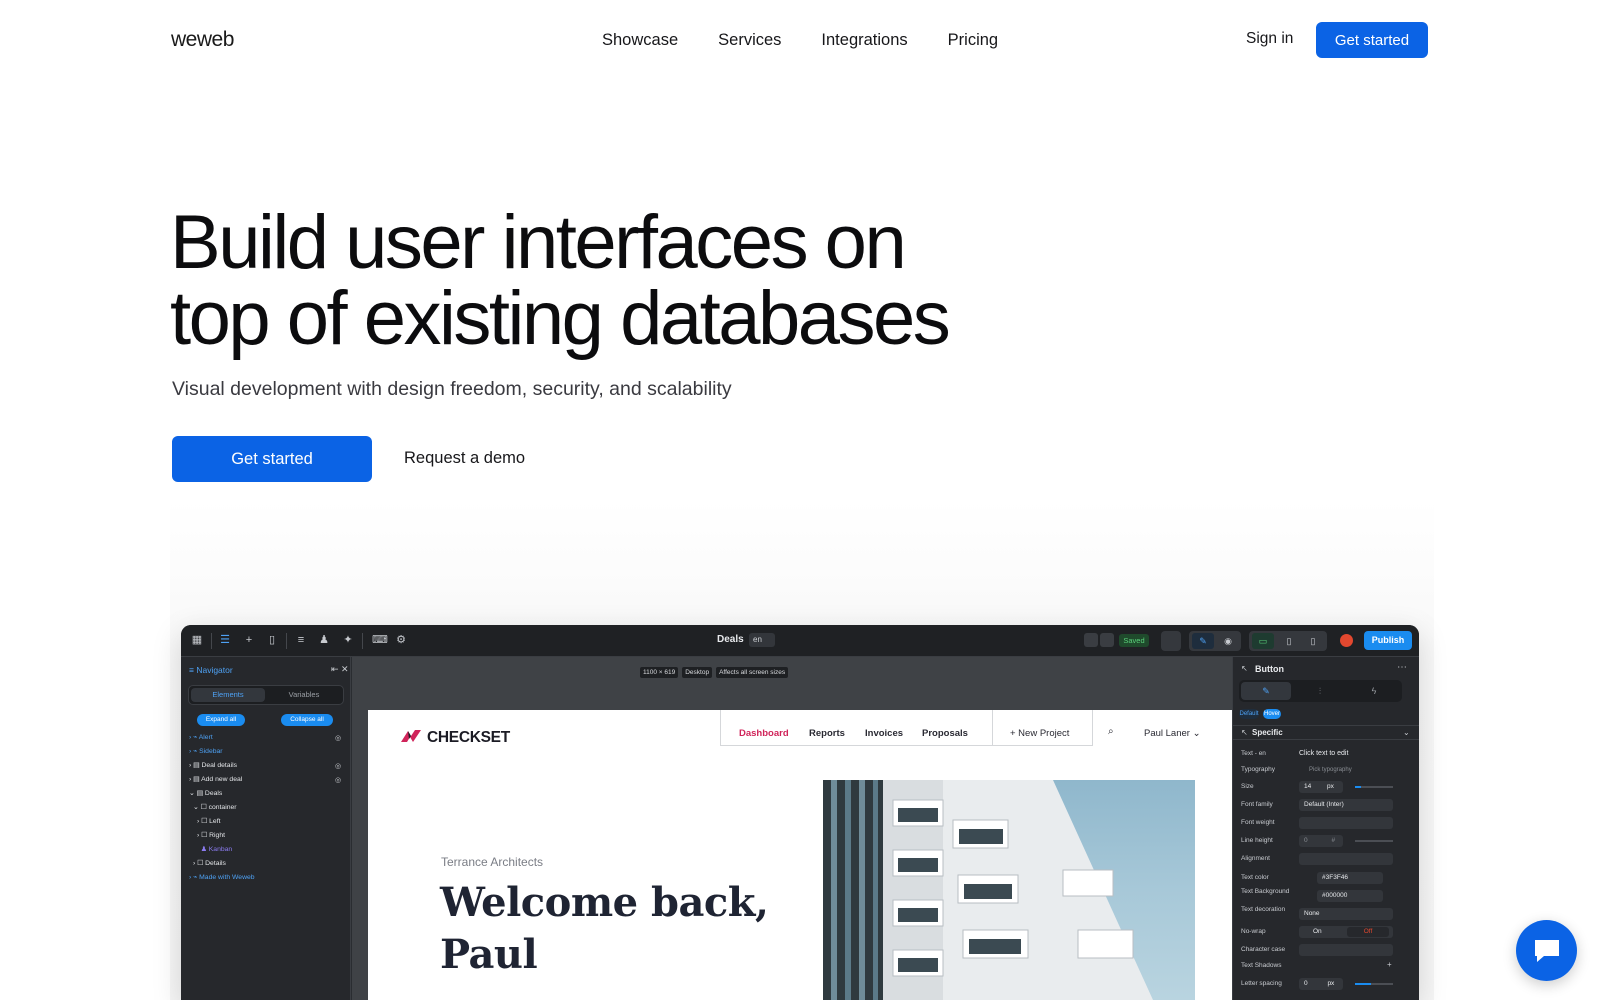 Image resolution: width=1600 pixels, height=1000 pixels. Describe the element at coordinates (1267, 732) in the screenshot. I see `section-title: Specific` at that location.